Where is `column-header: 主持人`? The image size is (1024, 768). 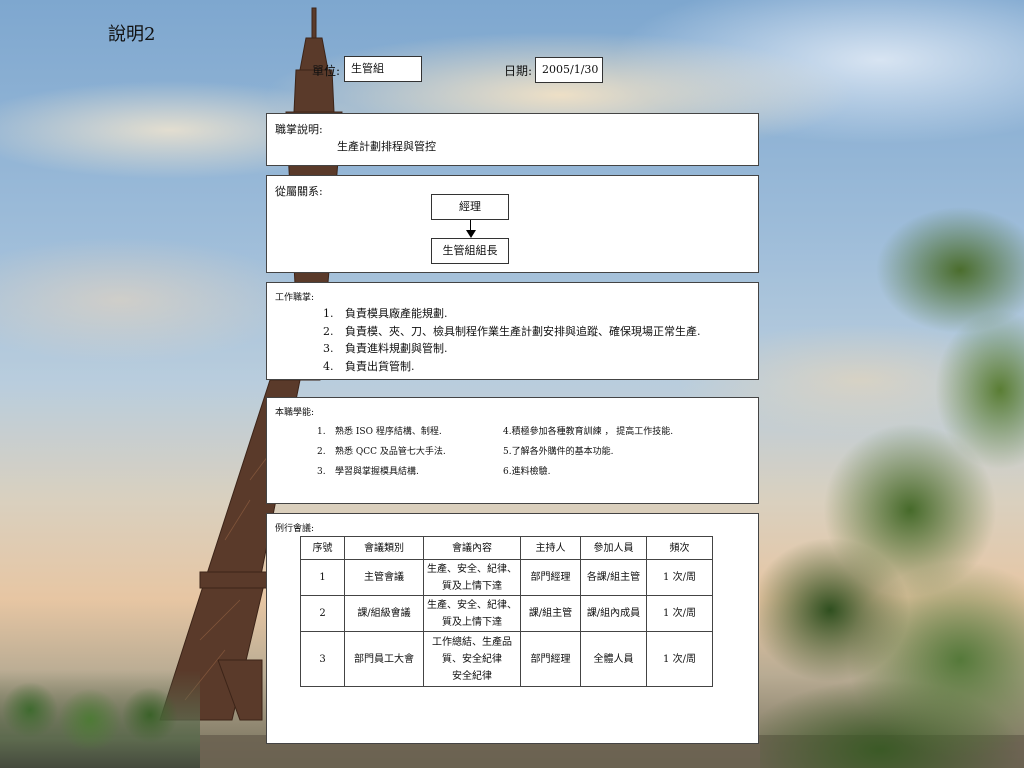
column-header: 主持人 is located at coordinates (550, 548).